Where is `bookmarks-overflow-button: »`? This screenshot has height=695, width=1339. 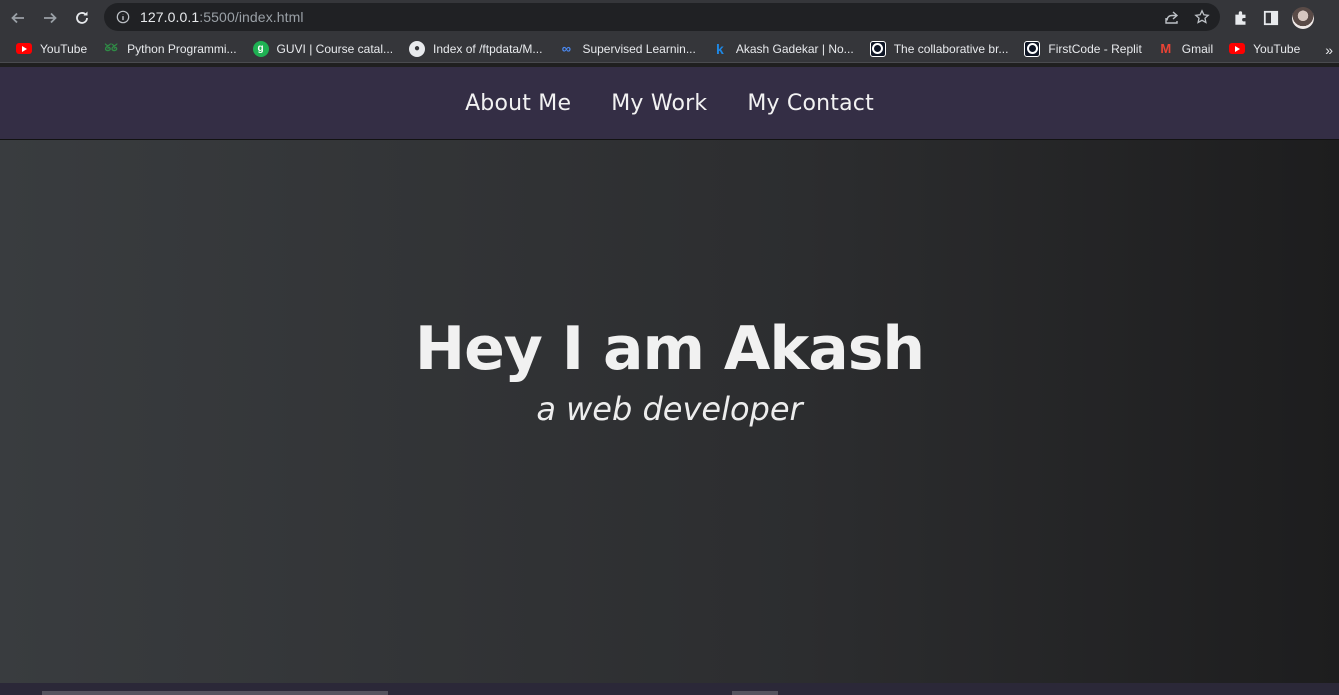 bookmarks-overflow-button: » is located at coordinates (1329, 50).